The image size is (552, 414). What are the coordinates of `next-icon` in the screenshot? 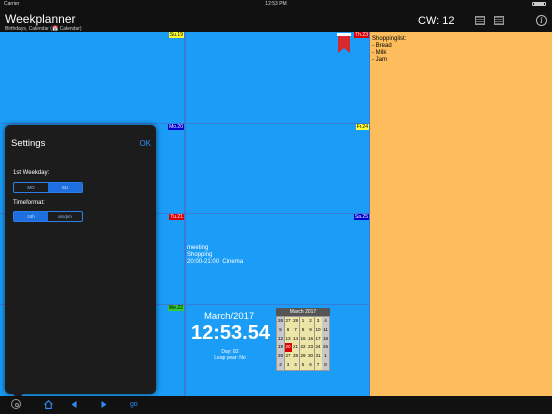 It's located at (104, 404).